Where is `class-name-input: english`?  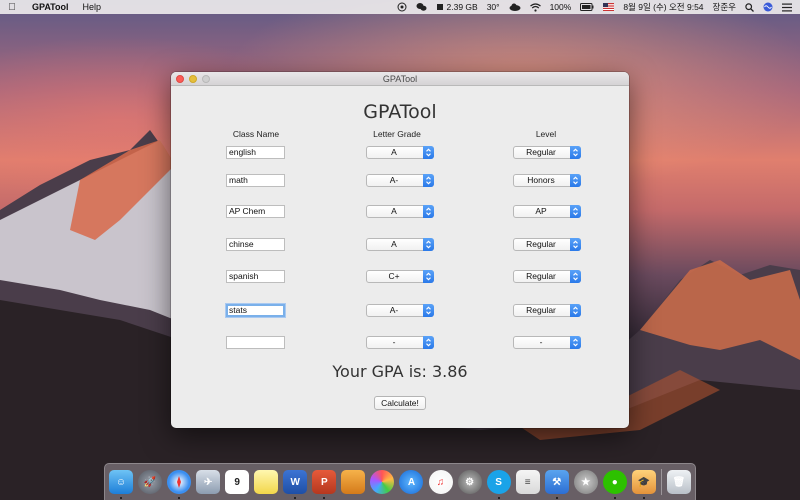 class-name-input: english is located at coordinates (255, 152).